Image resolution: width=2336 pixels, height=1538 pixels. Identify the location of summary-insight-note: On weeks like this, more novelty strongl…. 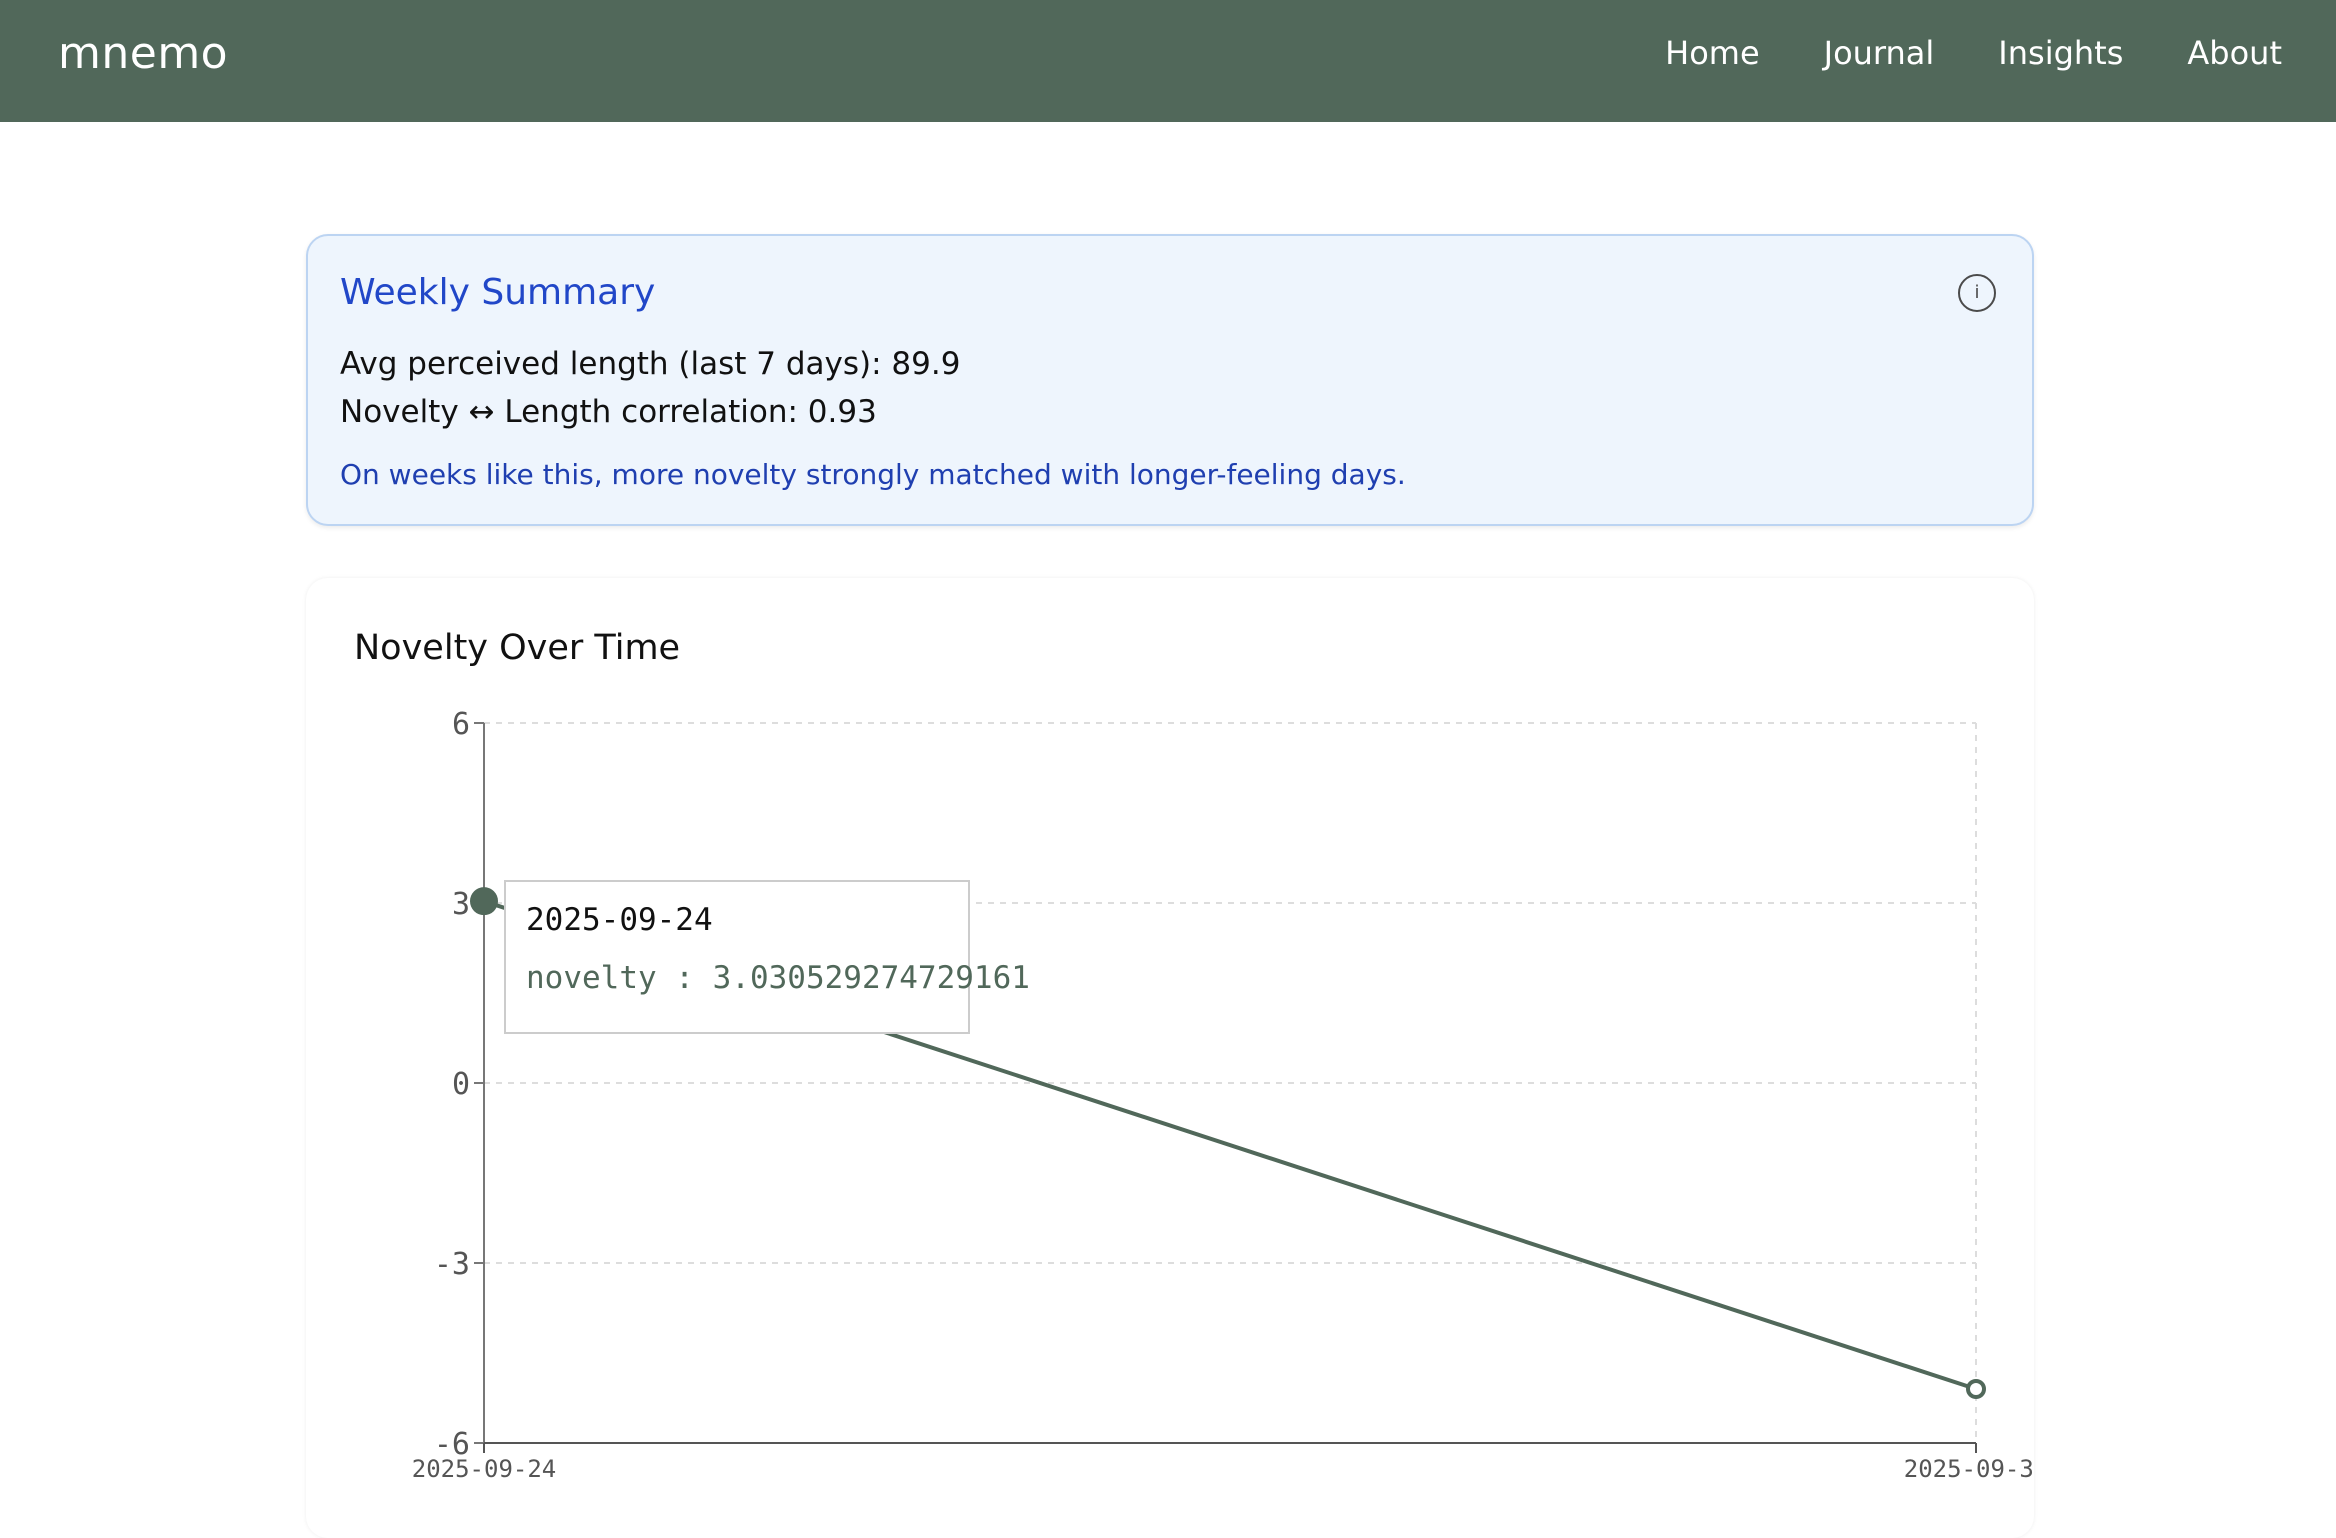
(873, 474).